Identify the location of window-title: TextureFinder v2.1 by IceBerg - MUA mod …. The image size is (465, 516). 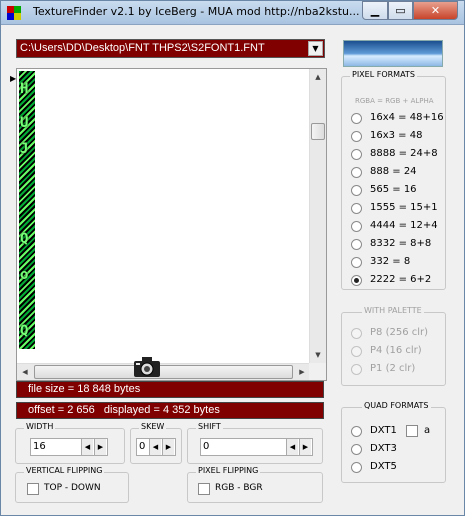
(196, 11).